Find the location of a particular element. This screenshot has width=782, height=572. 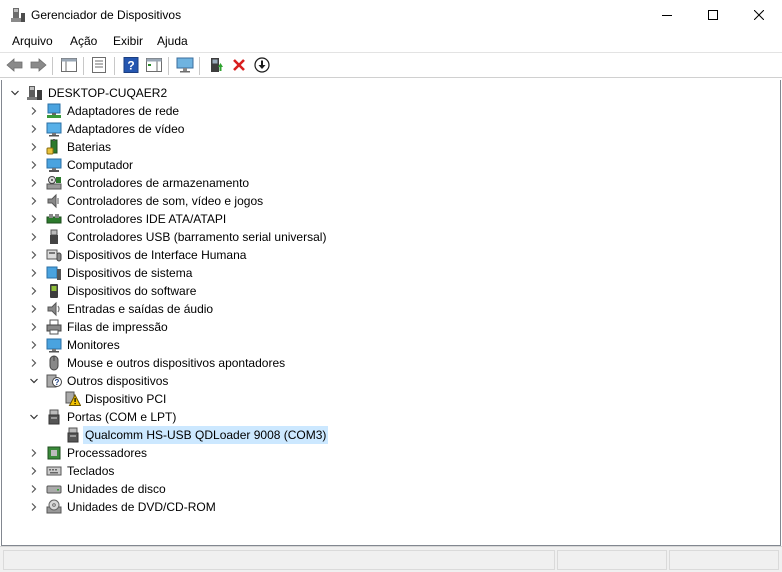

update-driver-icon is located at coordinates (216, 66).